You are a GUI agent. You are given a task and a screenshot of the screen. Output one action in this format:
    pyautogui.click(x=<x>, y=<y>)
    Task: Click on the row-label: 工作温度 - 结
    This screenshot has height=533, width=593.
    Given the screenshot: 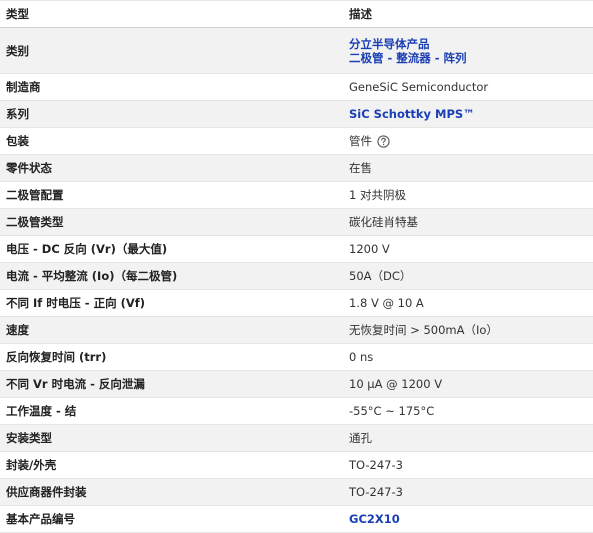 What is the action you would take?
    pyautogui.click(x=41, y=411)
    